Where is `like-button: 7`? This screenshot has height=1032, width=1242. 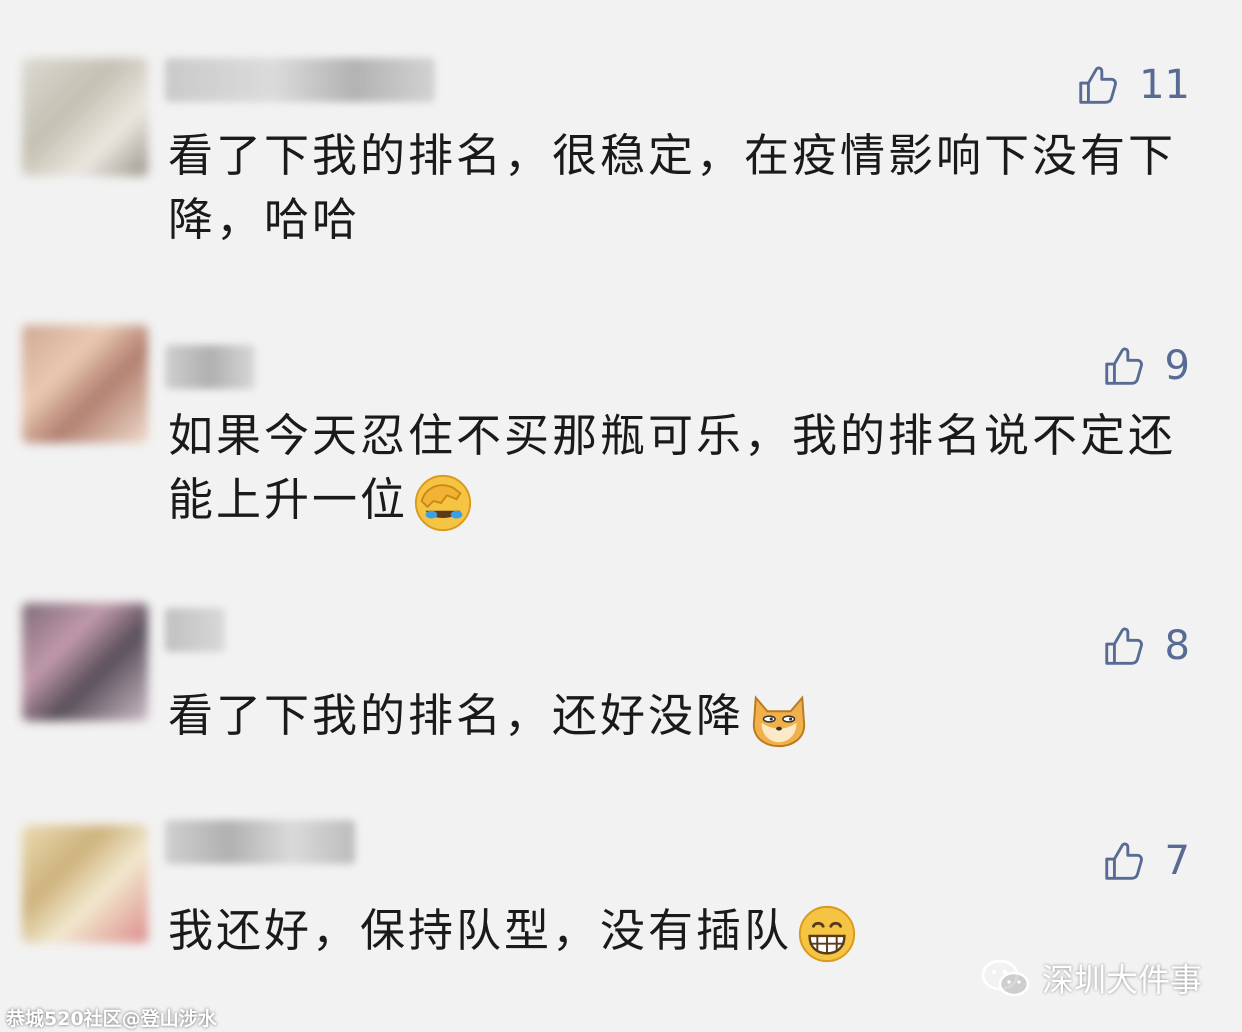 like-button: 7 is located at coordinates (1145, 861).